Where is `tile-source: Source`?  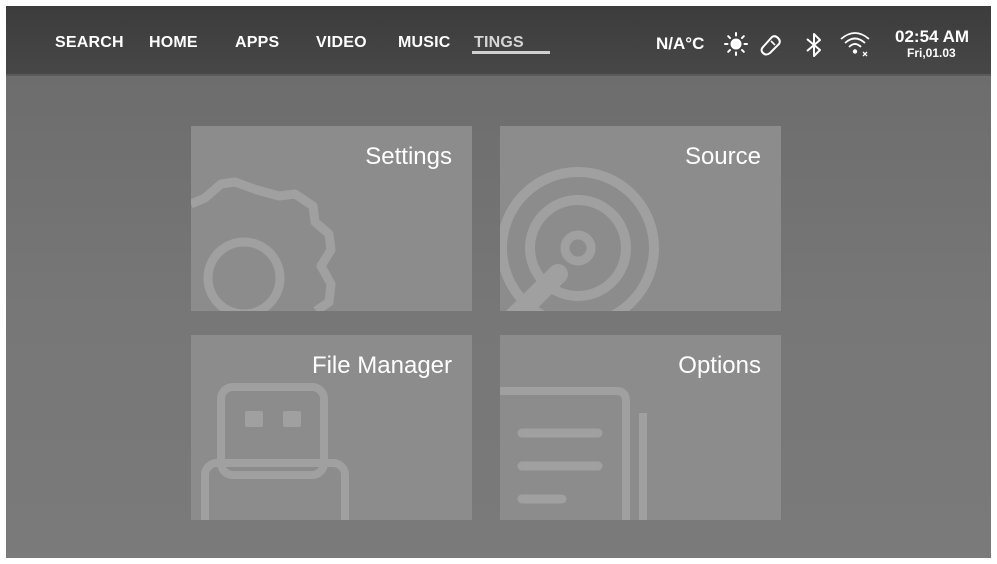 tile-source: Source is located at coordinates (640, 218).